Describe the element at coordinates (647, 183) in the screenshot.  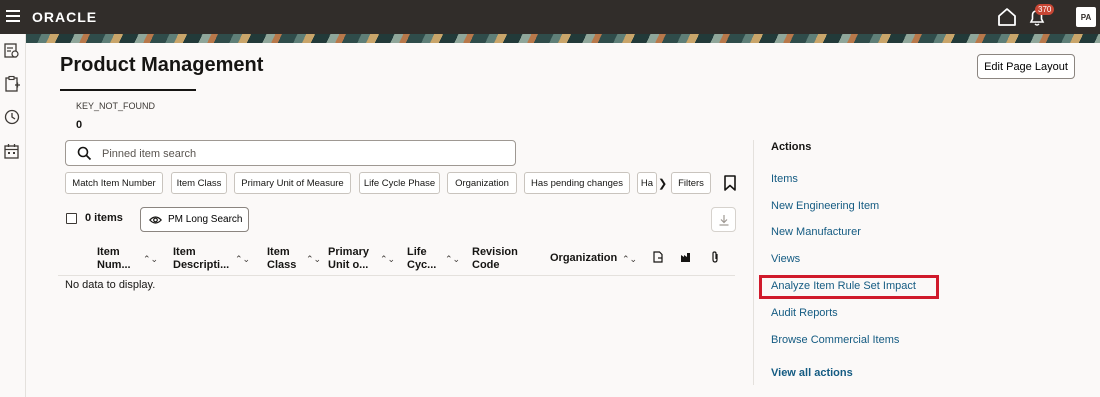
I see `filter-chip-truncated: Ha` at that location.